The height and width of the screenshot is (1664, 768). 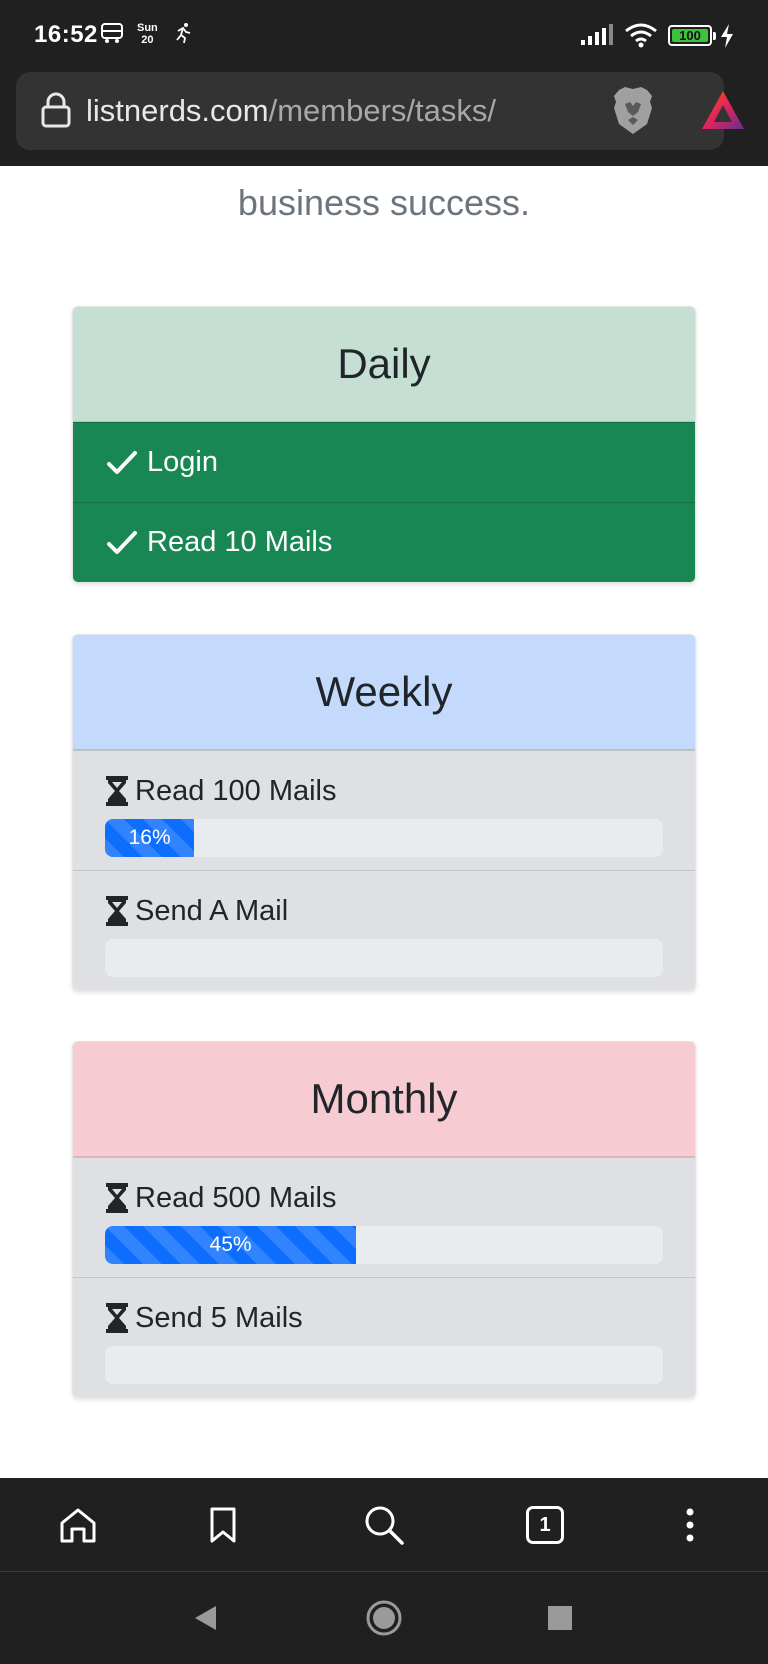 I want to click on intro-text: business success., so click(x=384, y=195).